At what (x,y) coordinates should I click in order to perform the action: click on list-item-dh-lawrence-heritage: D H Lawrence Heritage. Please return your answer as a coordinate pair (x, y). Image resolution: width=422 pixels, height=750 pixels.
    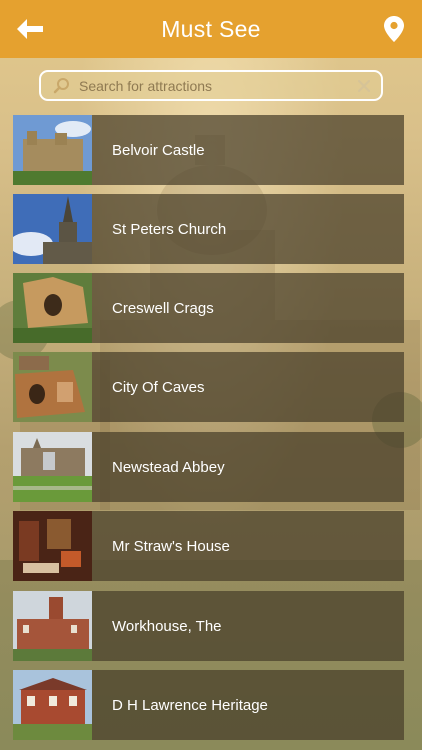
    Looking at the image, I should click on (208, 705).